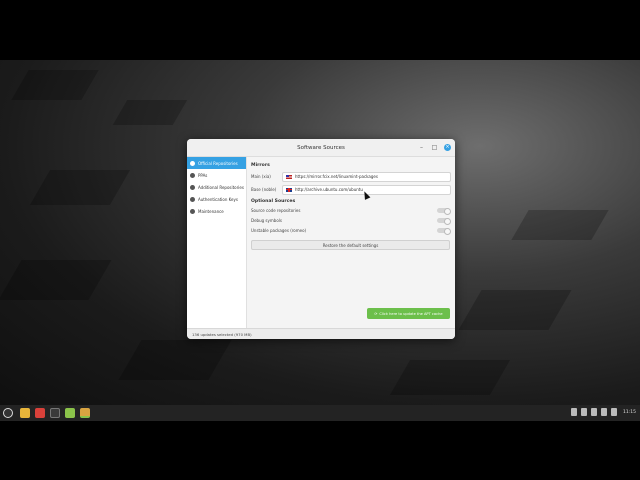  I want to click on sidebar-item-label: Additional Repositories, so click(221, 187).